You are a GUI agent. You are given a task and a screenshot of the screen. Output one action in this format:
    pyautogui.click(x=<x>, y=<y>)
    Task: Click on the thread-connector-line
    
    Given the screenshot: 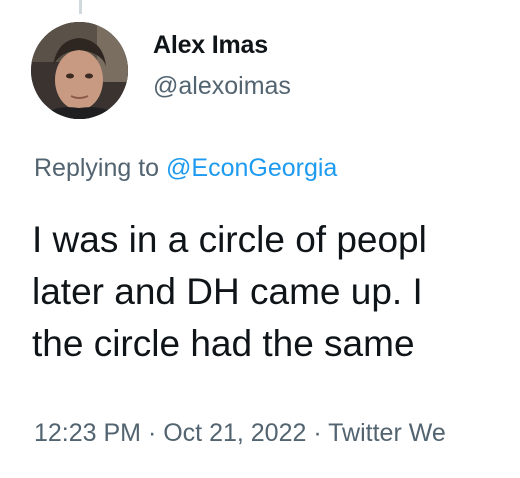 What is the action you would take?
    pyautogui.click(x=80, y=7)
    